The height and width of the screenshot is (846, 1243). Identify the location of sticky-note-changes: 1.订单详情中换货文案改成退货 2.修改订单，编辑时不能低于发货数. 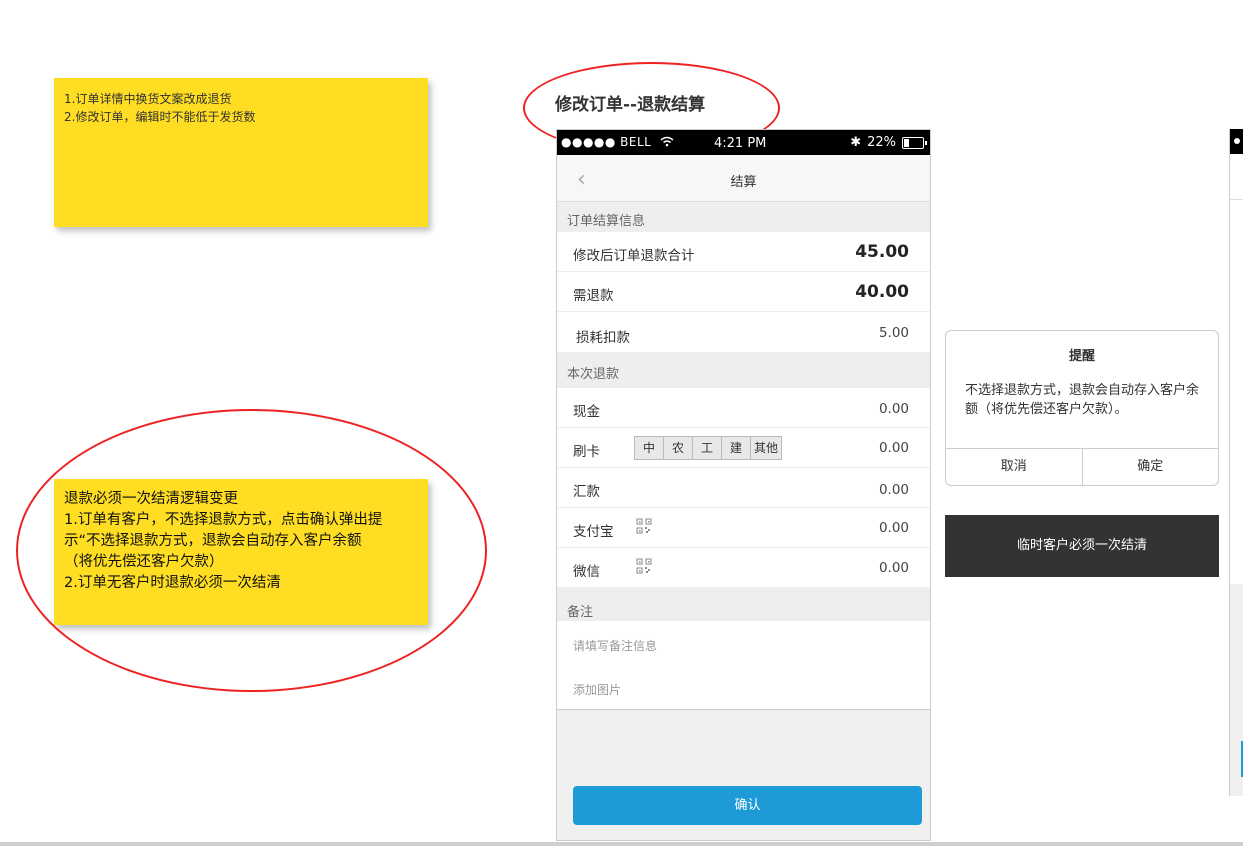
(241, 152).